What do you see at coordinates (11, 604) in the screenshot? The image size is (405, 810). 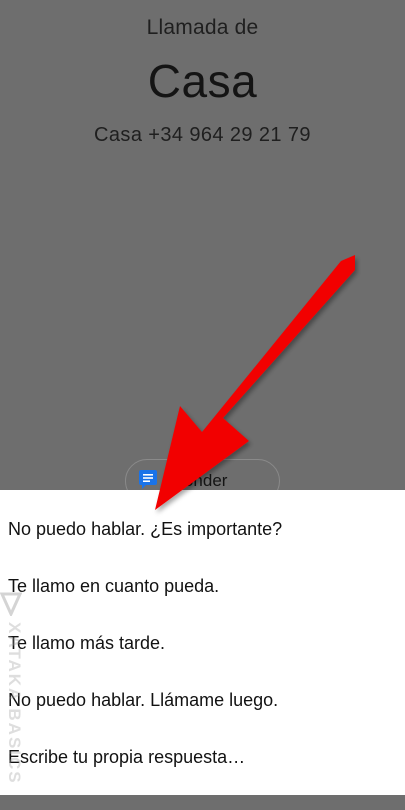 I see `watermark-logo-icon` at bounding box center [11, 604].